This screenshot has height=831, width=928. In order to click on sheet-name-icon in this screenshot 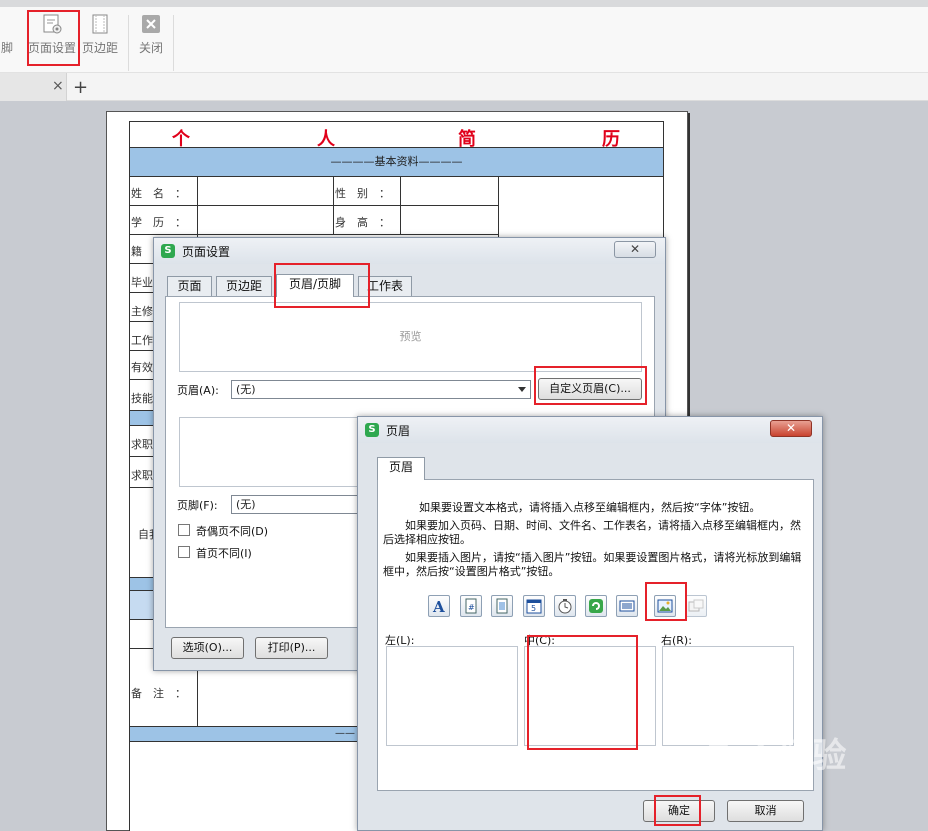, I will do `click(627, 606)`.